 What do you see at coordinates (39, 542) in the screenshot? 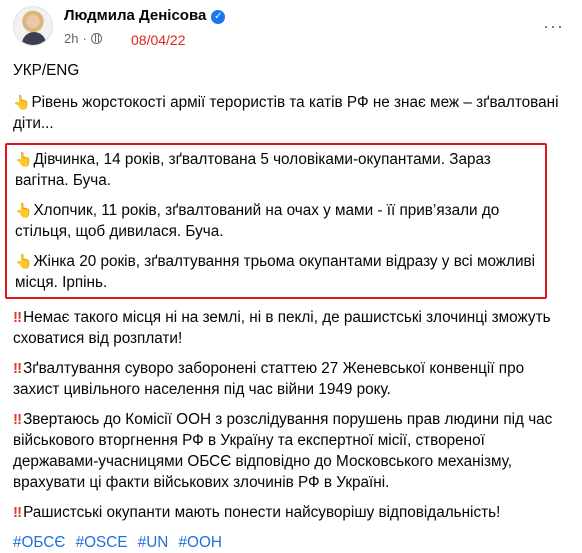
I see `hashtag-link: #ОБСЄ` at bounding box center [39, 542].